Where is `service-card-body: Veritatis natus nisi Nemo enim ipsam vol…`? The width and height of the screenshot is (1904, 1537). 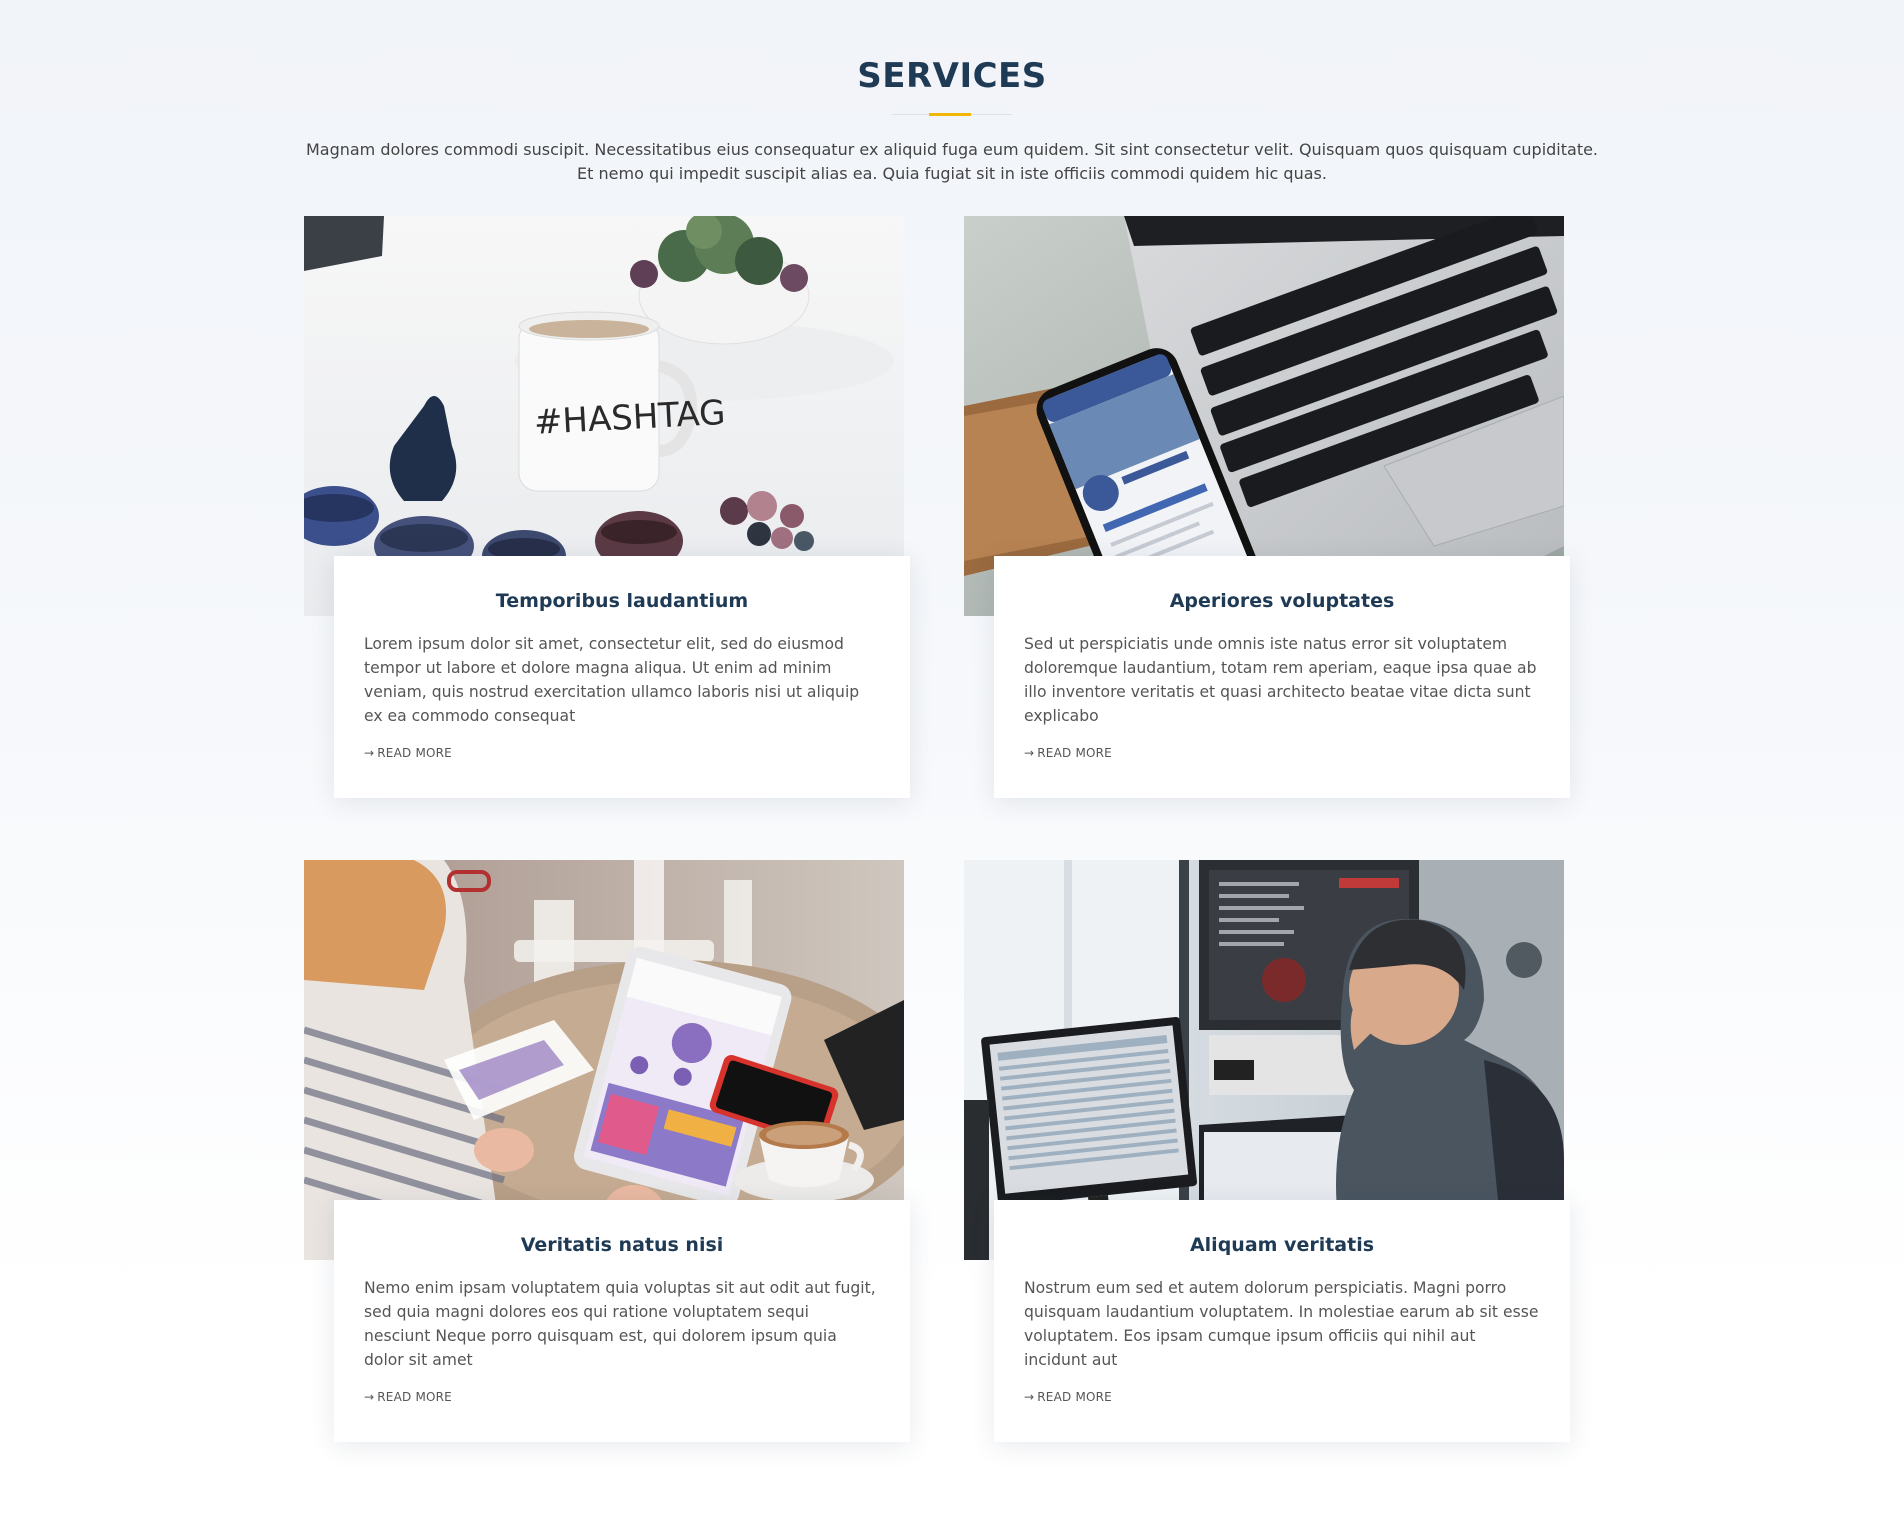
service-card-body: Veritatis natus nisi Nemo enim ipsam vol… is located at coordinates (622, 1321).